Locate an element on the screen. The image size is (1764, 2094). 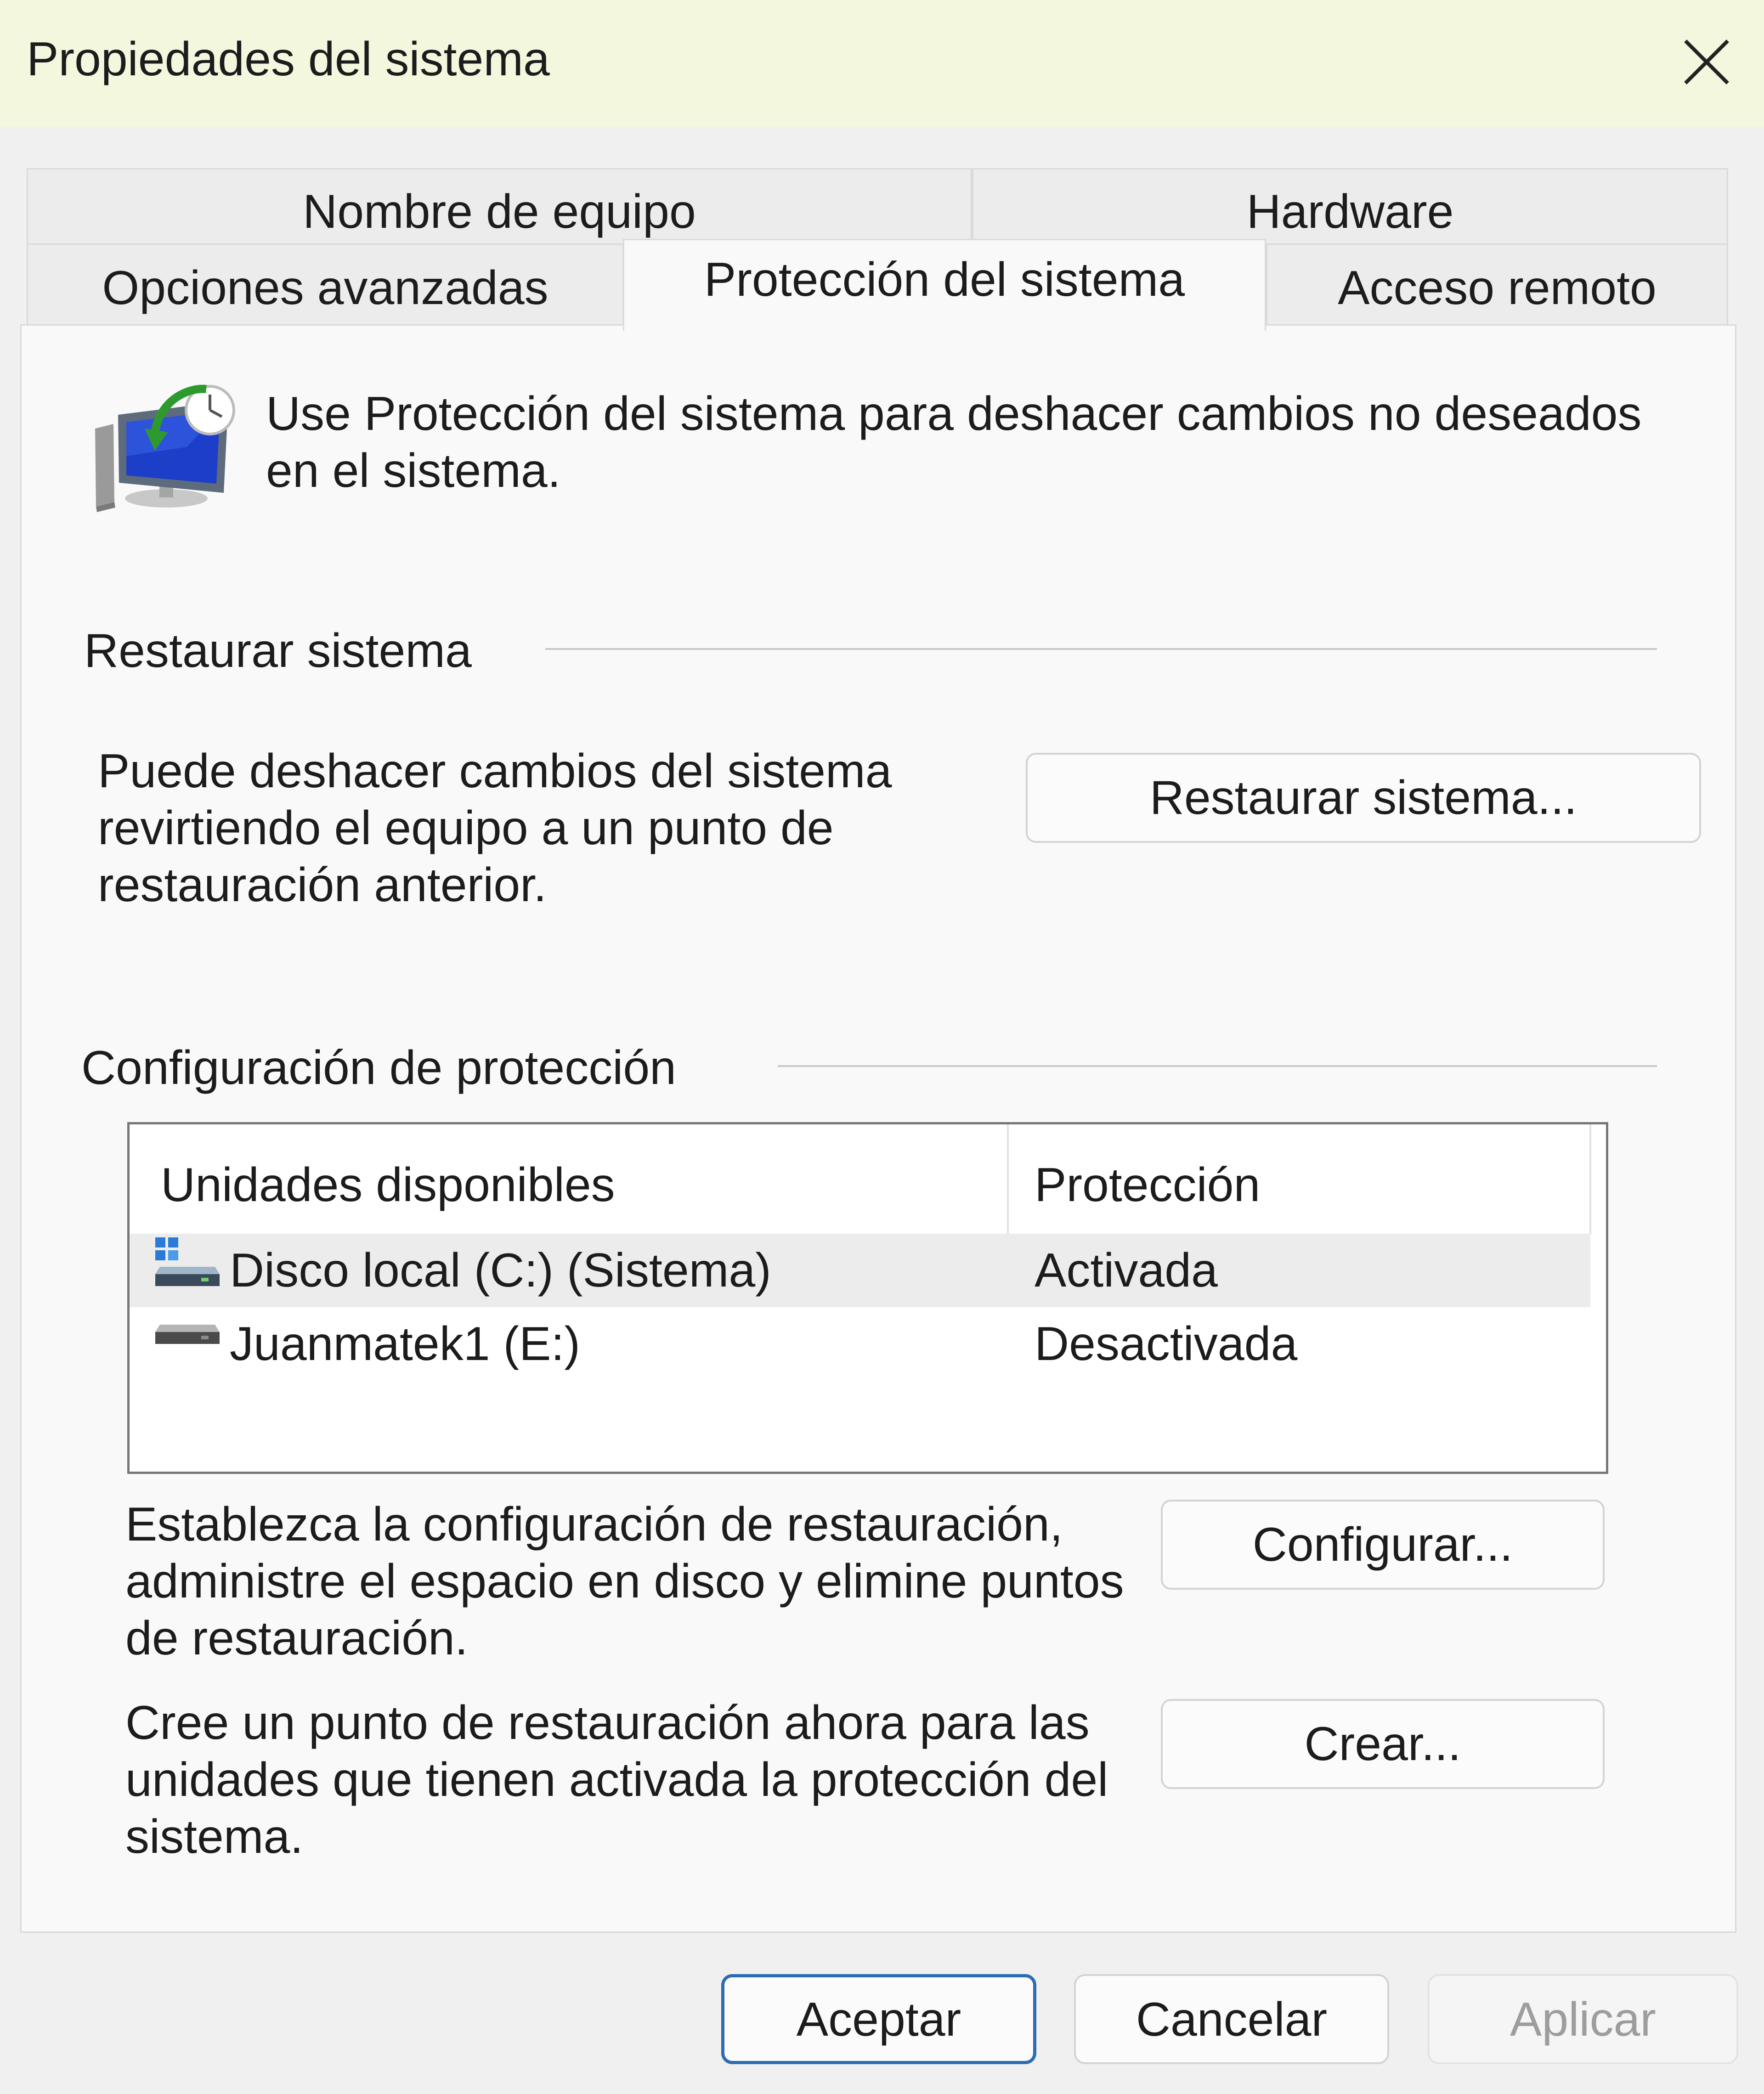
tab-label: Acceso remoto is located at coordinates (1498, 288).